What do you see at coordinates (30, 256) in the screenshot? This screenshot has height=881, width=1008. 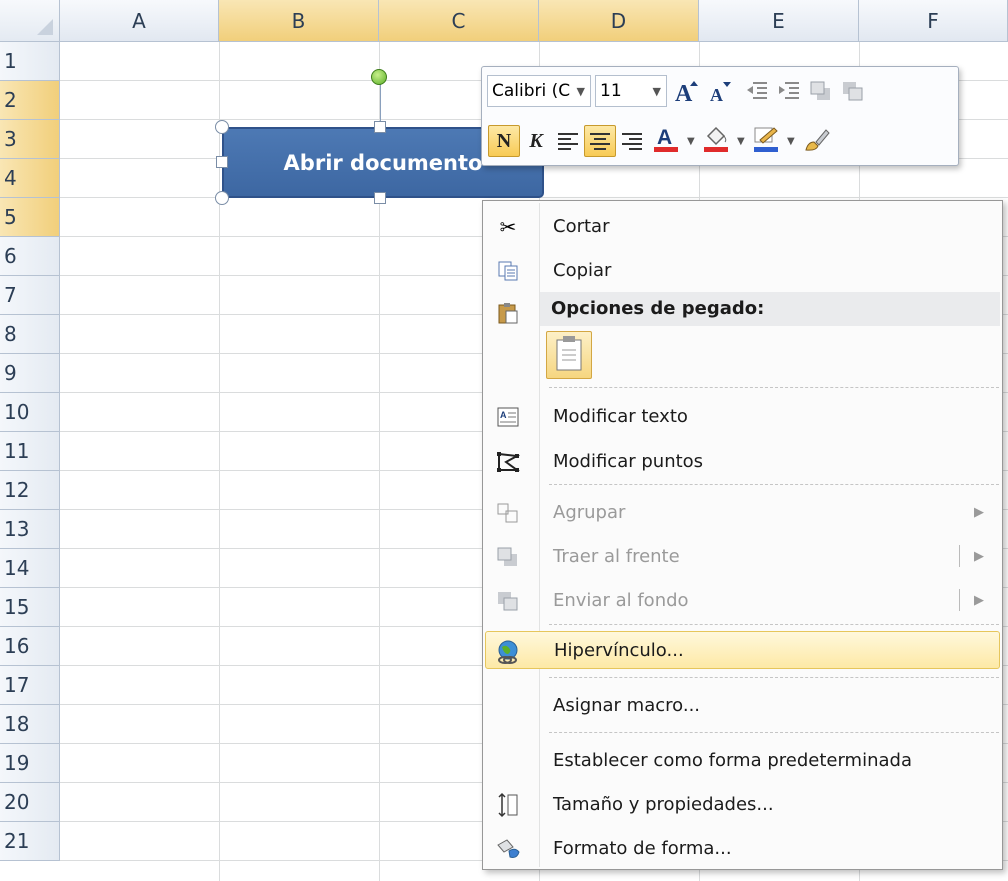 I see `row-header-6: 6` at bounding box center [30, 256].